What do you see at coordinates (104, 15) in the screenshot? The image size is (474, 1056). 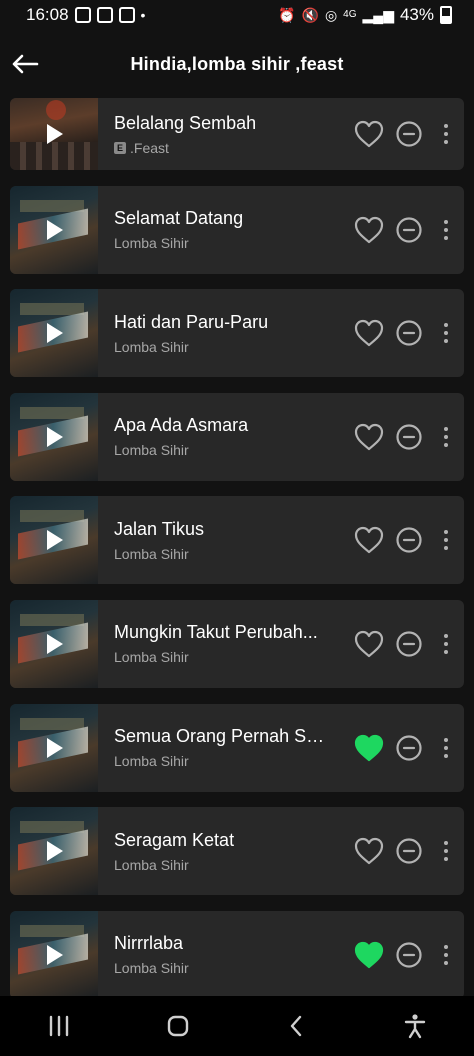 I see `instagram-icon` at bounding box center [104, 15].